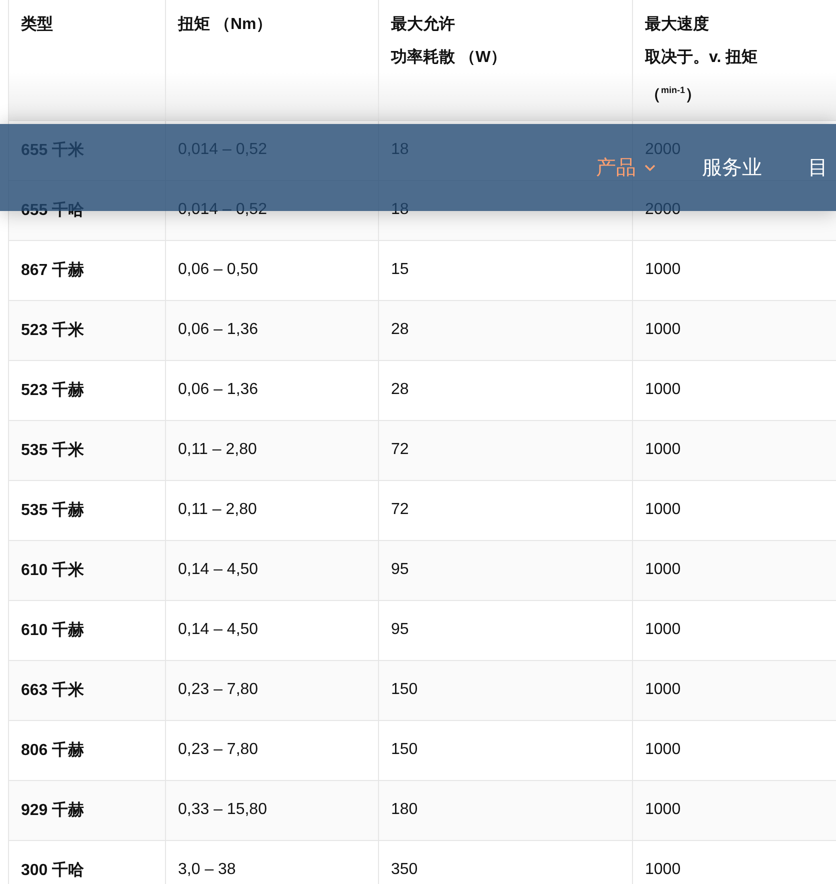 The image size is (836, 884). What do you see at coordinates (87, 270) in the screenshot?
I see `table-cell: 867 千赫` at bounding box center [87, 270].